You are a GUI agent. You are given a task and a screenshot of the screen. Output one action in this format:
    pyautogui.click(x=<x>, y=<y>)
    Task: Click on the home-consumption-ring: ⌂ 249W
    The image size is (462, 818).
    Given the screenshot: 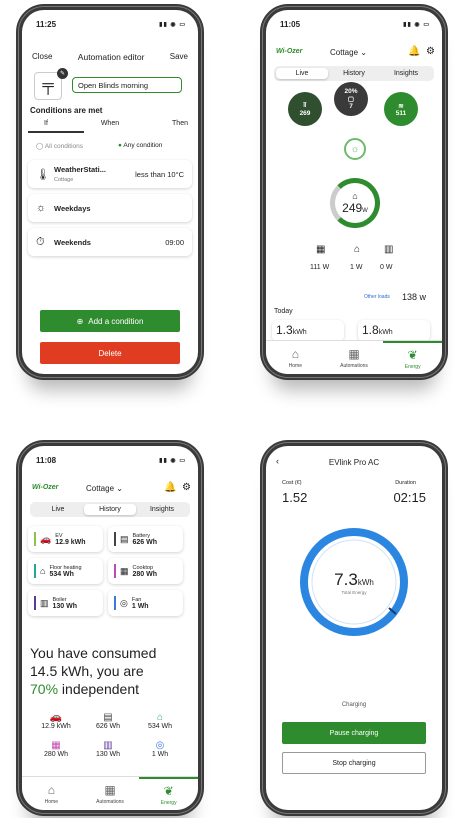 What is the action you would take?
    pyautogui.click(x=355, y=203)
    